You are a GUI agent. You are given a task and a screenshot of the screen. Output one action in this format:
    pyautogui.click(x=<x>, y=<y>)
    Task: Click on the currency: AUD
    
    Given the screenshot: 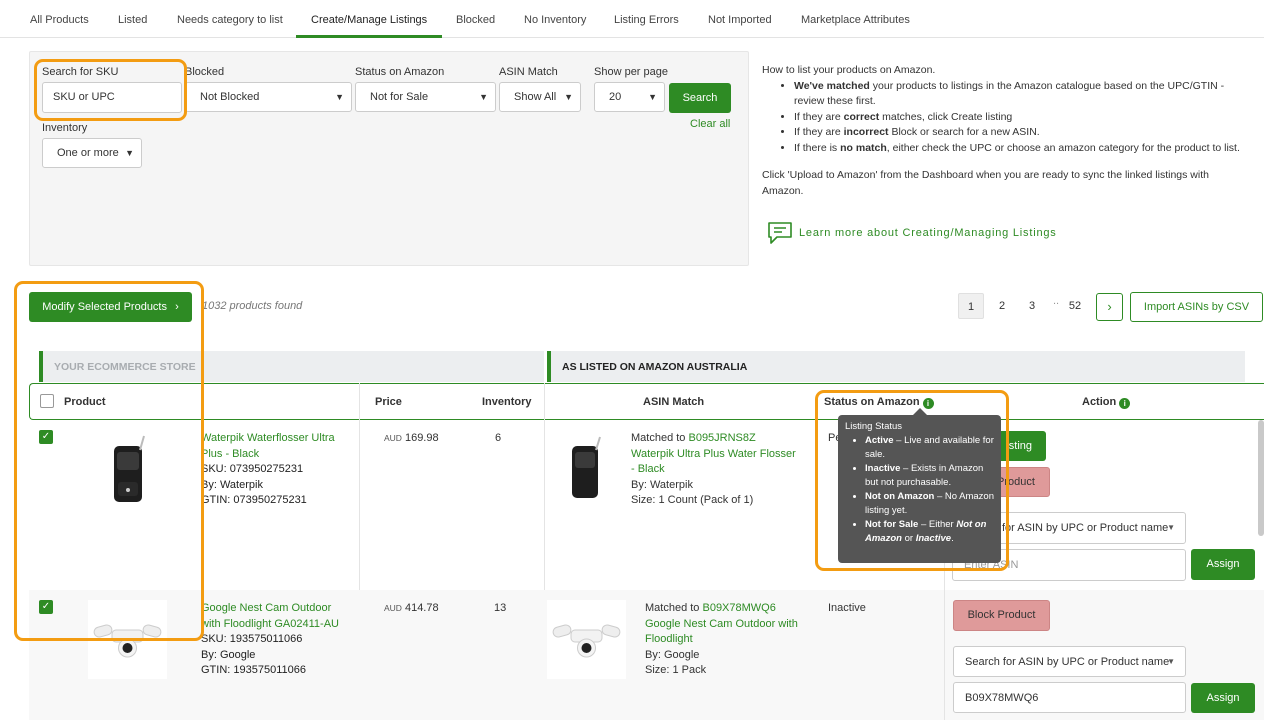 What is the action you would take?
    pyautogui.click(x=393, y=608)
    